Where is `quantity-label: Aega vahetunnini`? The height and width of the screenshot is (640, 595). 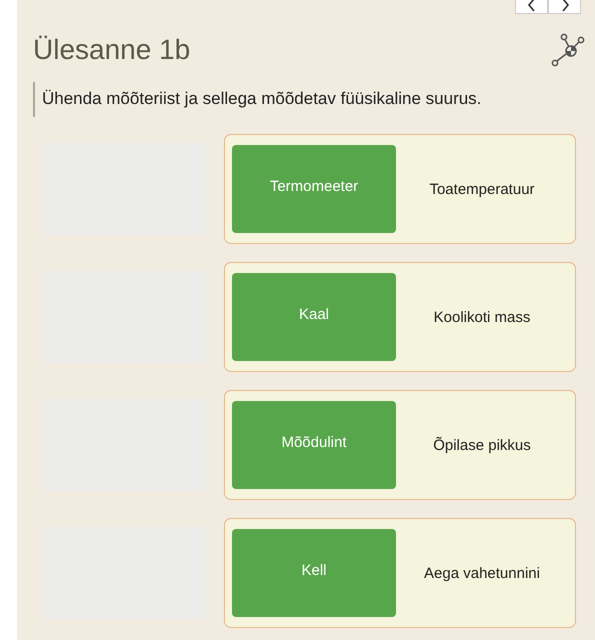 quantity-label: Aega vahetunnini is located at coordinates (482, 573).